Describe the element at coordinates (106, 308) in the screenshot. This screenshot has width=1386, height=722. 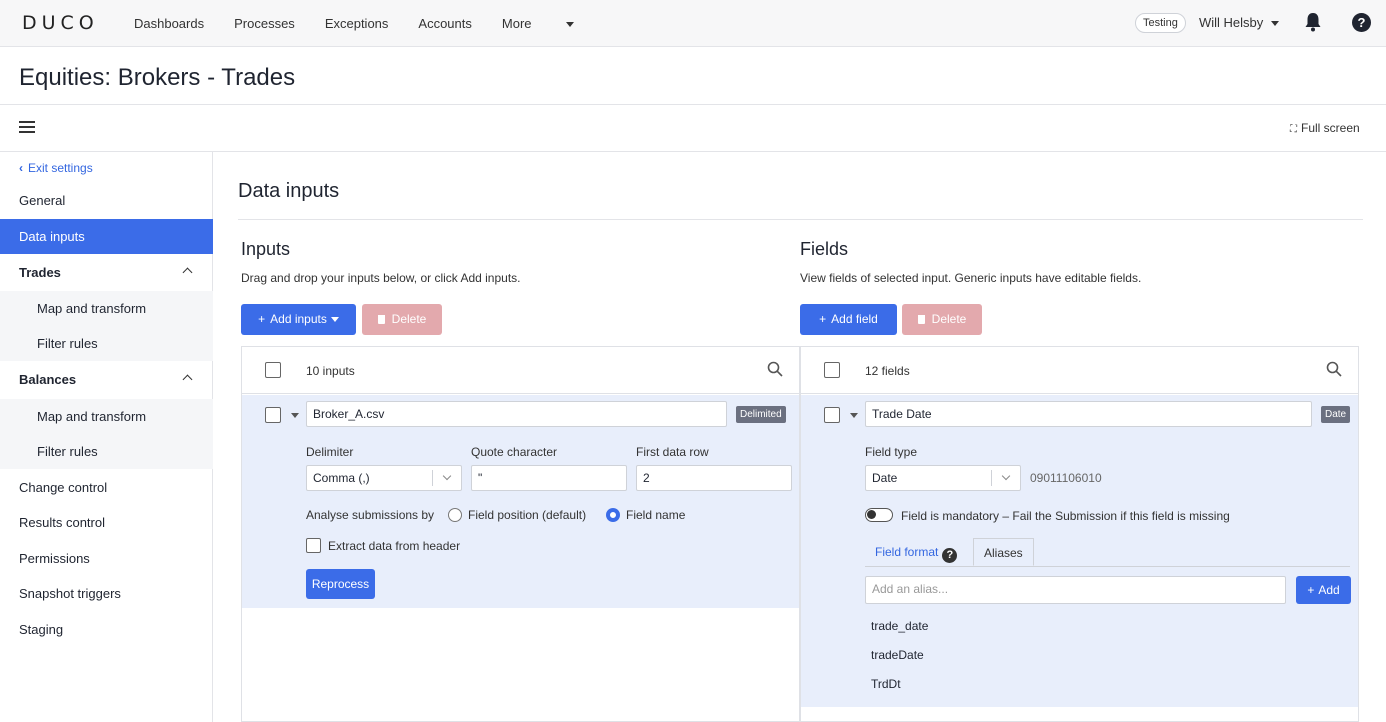
I see `sidebar-item-trades-map-transform: Map and transform` at that location.